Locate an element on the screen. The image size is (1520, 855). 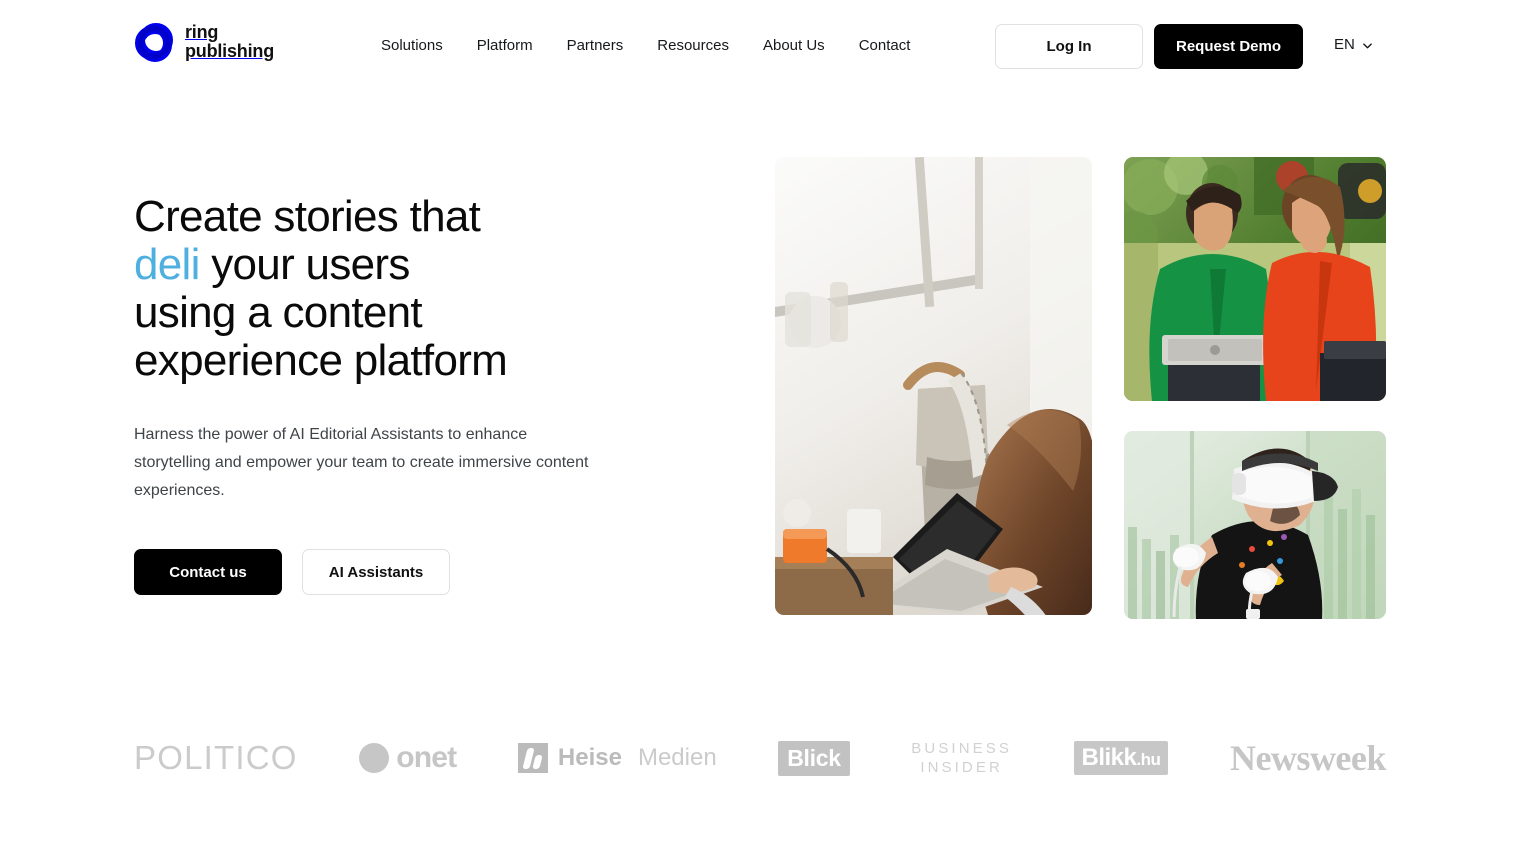
ai-assistants-button: AI Assistants is located at coordinates (376, 572).